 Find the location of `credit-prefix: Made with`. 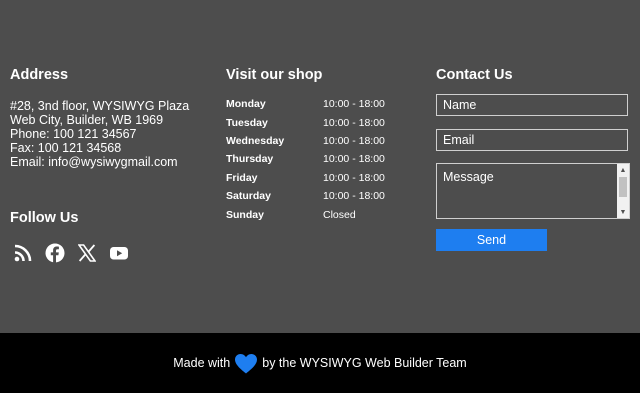

credit-prefix: Made with is located at coordinates (202, 363).